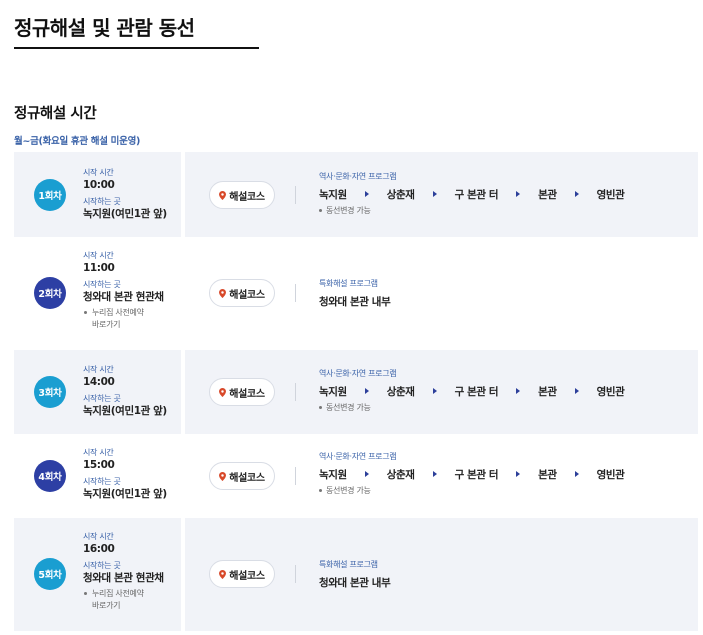 Image resolution: width=703 pixels, height=635 pixels. Describe the element at coordinates (125, 474) in the screenshot. I see `round-info: 시작 시간 15:00 시작하는 곳 녹지원(여민1관 앞)` at that location.